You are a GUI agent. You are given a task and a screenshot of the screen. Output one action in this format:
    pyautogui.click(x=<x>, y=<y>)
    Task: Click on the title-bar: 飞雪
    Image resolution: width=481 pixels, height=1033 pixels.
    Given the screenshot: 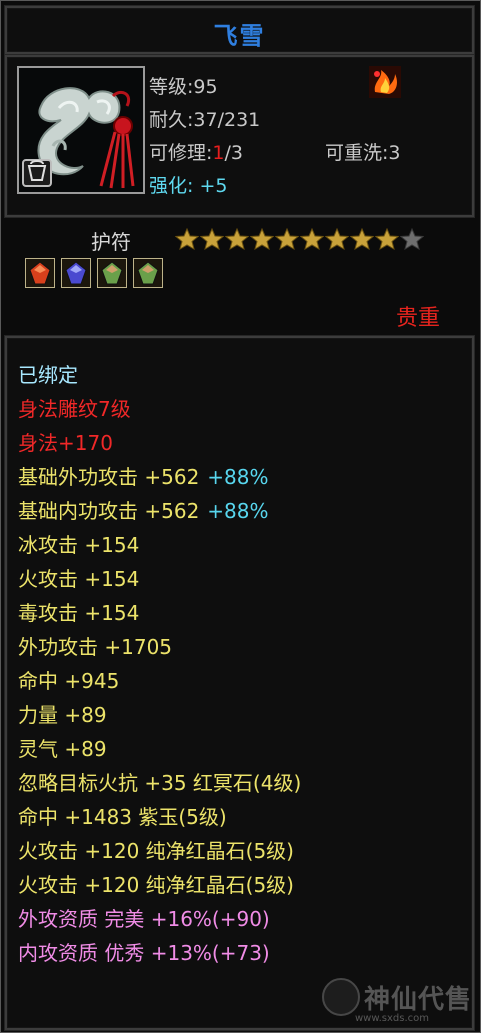 What is the action you would take?
    pyautogui.click(x=239, y=30)
    